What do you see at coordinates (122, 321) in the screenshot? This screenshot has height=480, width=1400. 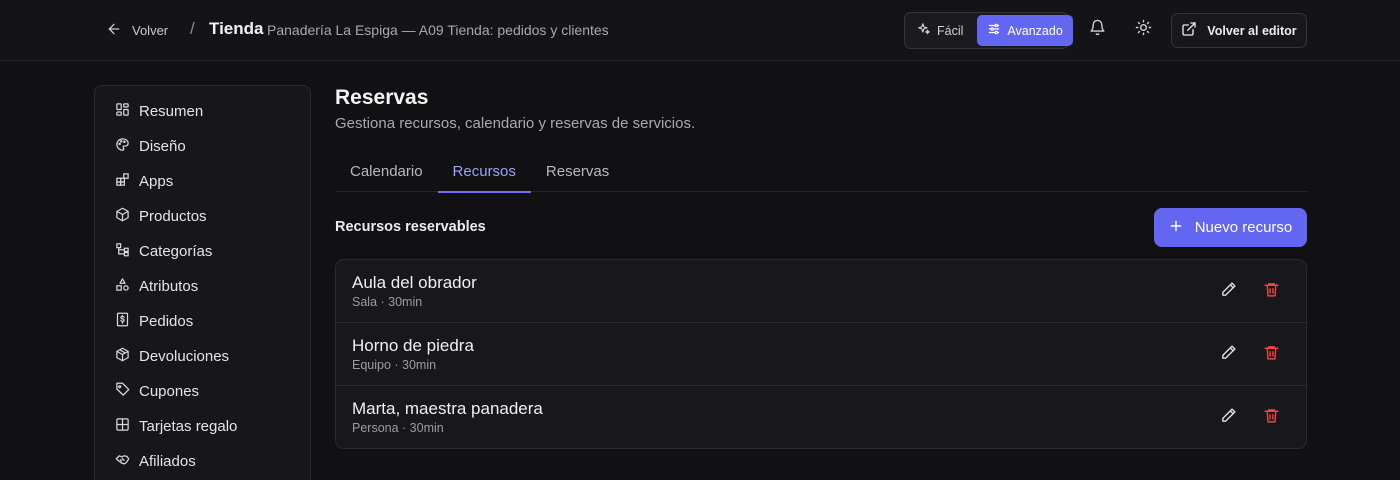 I see `receipt-dollar-icon` at bounding box center [122, 321].